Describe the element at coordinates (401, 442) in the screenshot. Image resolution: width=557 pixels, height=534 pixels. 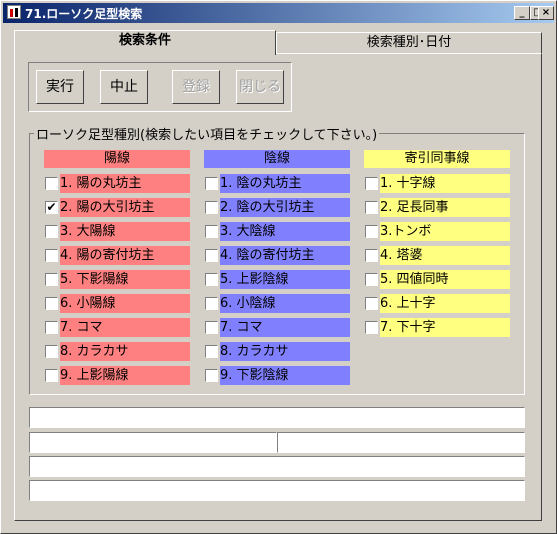
I see `status-field-2-right` at that location.